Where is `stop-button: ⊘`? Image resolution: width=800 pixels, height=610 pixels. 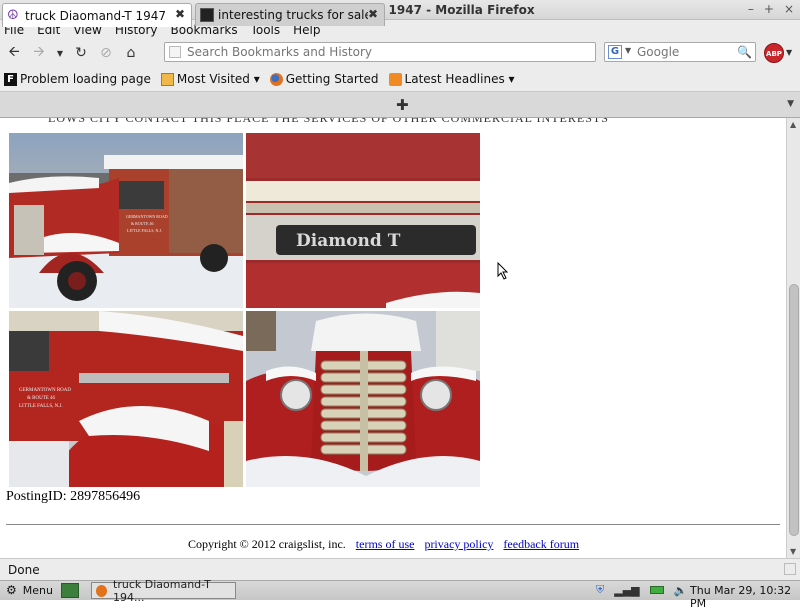 stop-button: ⊘ is located at coordinates (106, 53).